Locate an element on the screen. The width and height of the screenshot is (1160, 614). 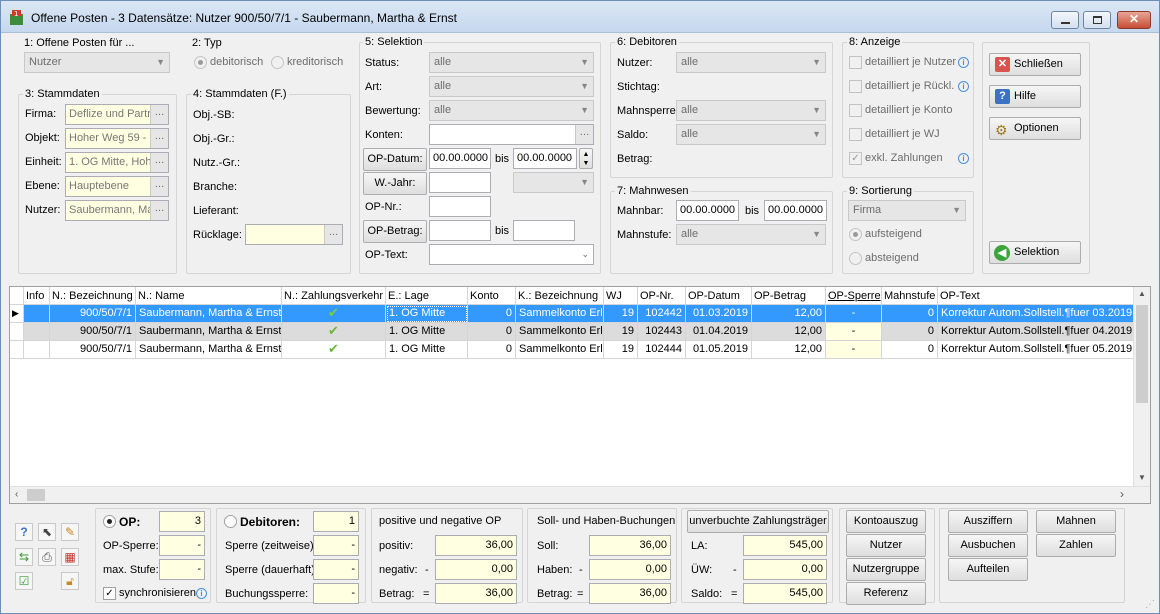
cell-k-bezeichnung: Sammelkonto Erlö is located at coordinates (560, 332).